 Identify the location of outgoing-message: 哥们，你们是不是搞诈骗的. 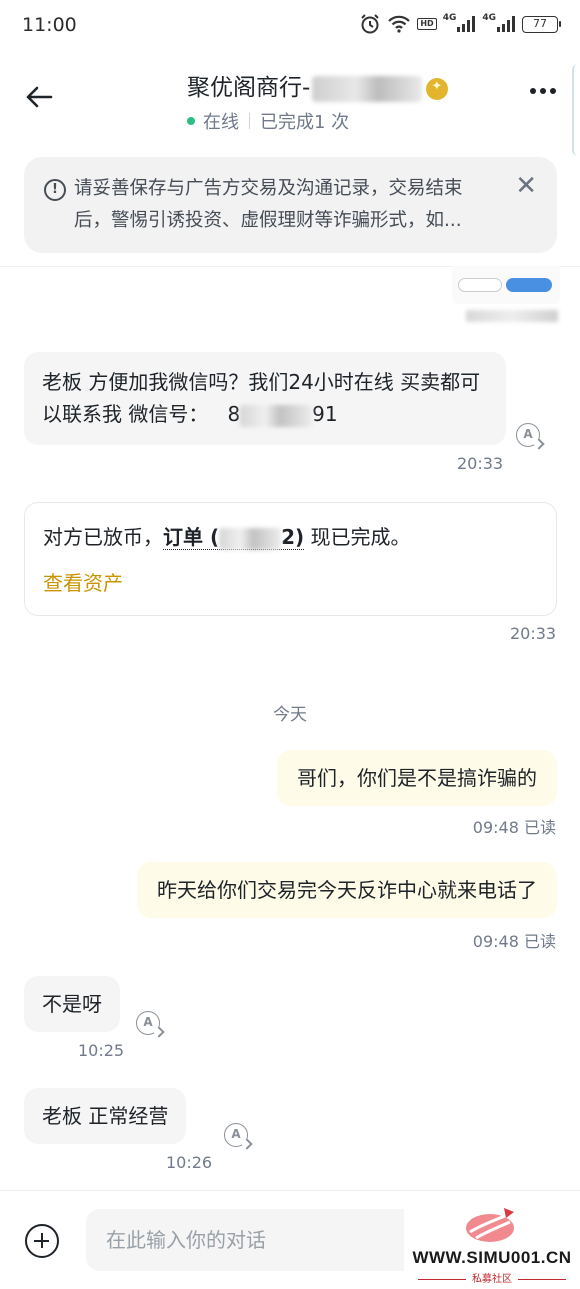
(417, 778).